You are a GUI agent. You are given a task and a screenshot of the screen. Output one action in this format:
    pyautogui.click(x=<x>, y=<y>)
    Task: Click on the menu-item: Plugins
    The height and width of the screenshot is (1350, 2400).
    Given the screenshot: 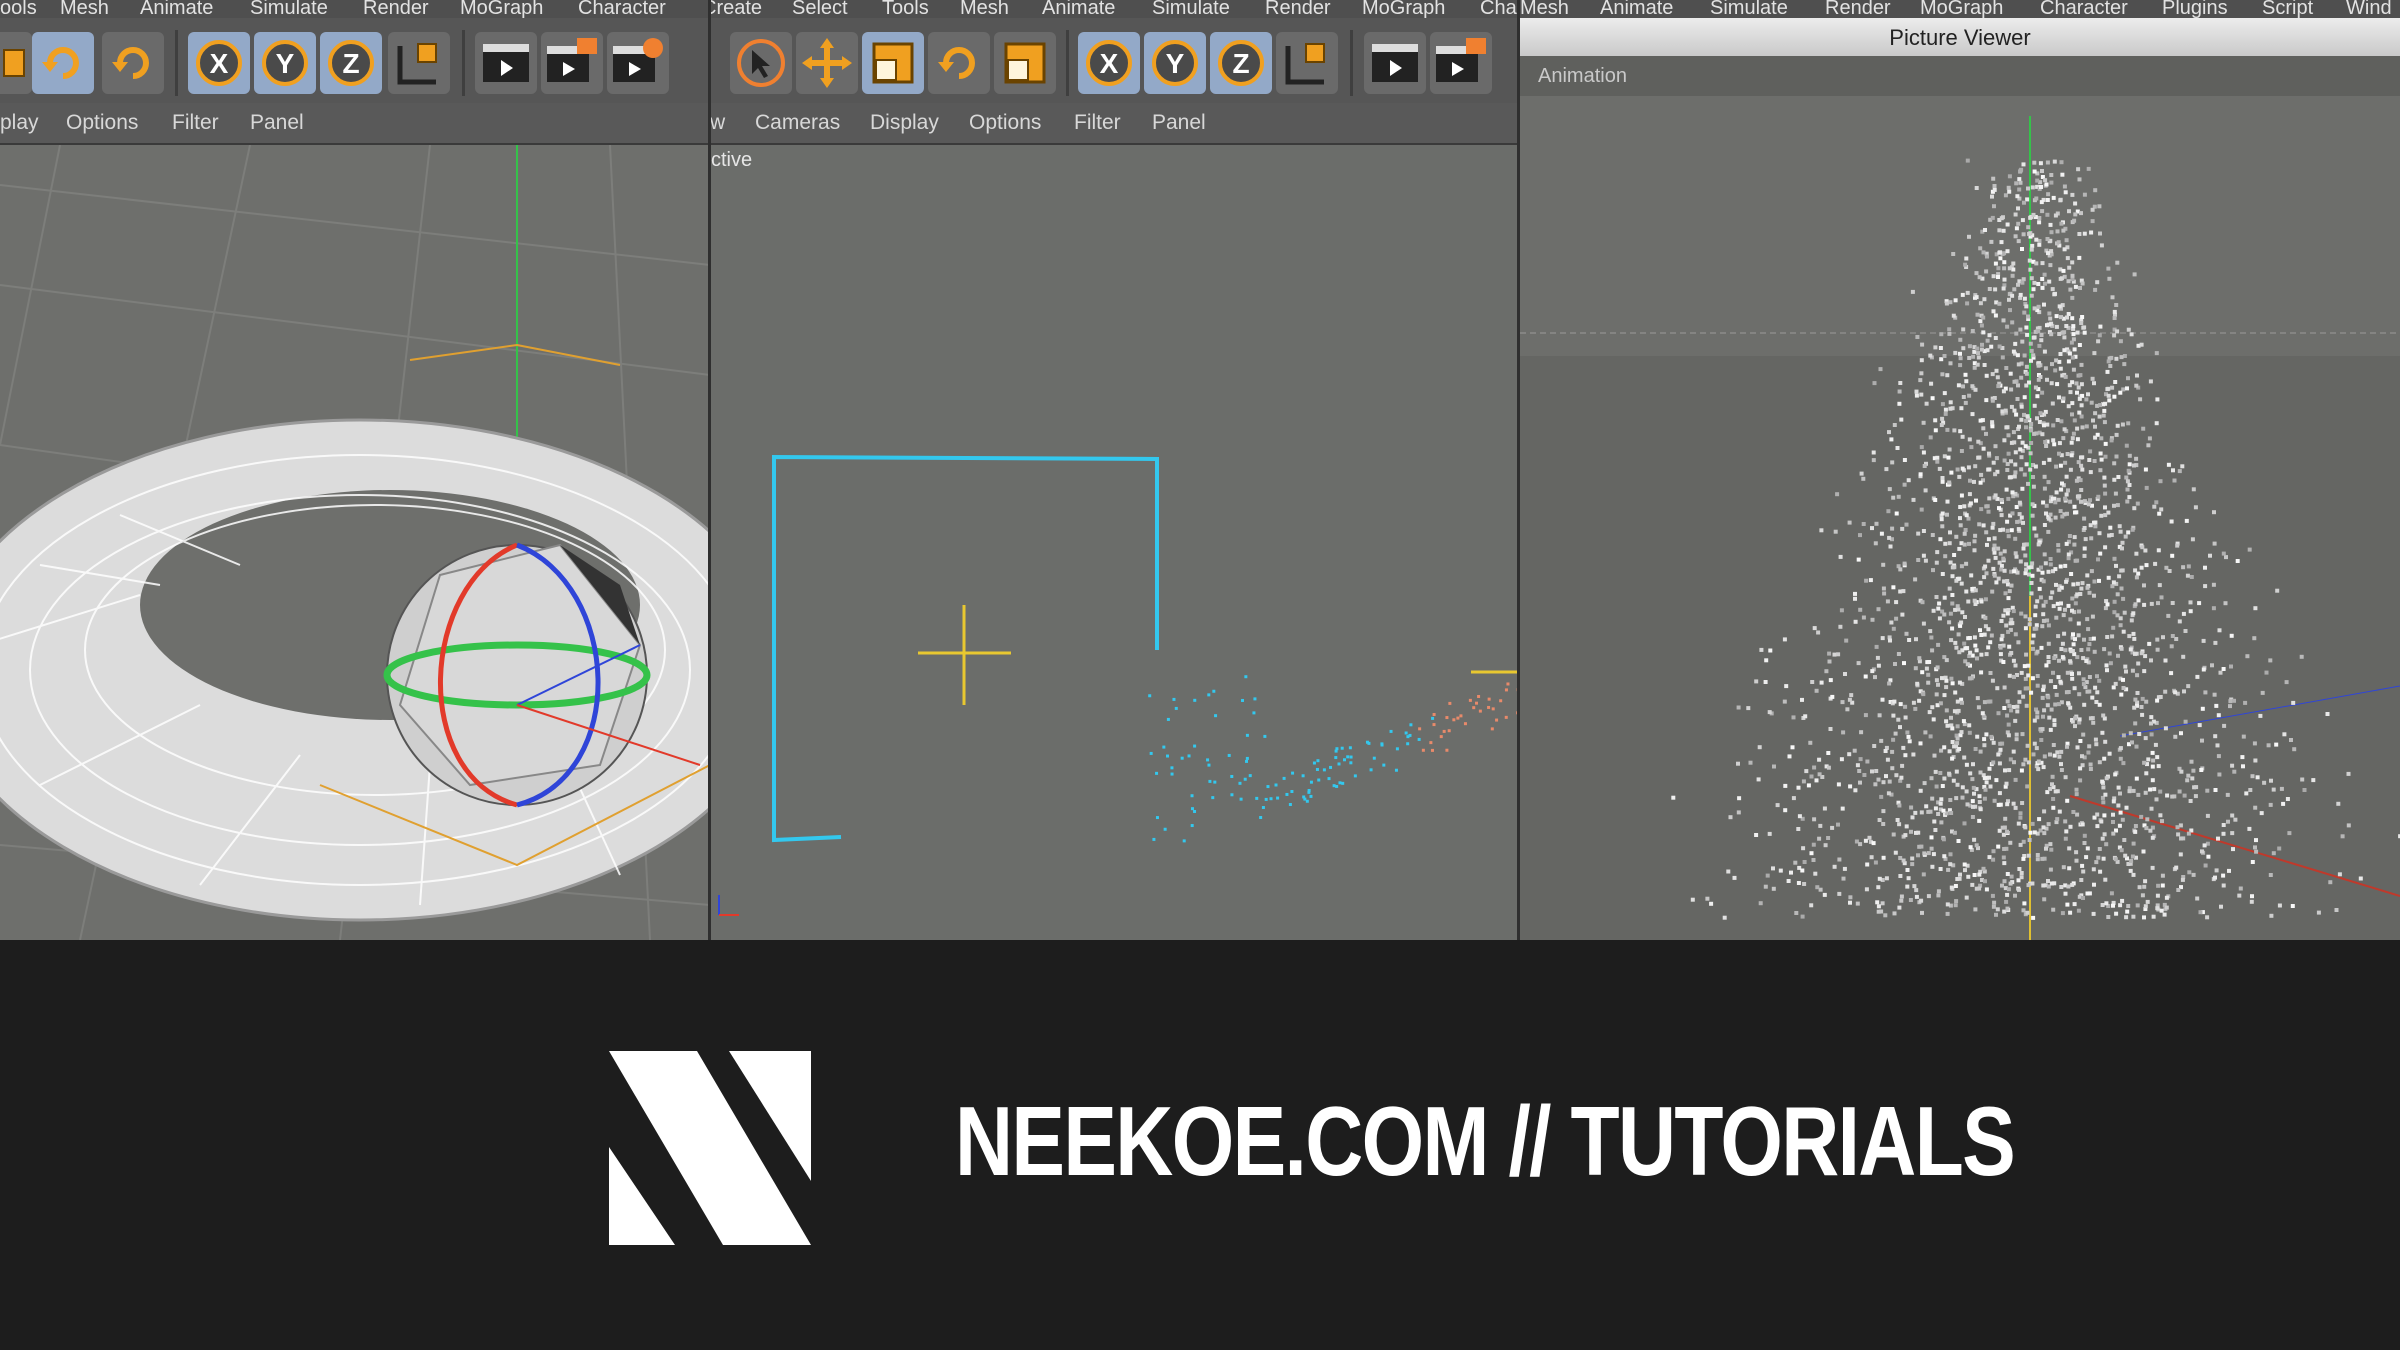 What is the action you would take?
    pyautogui.click(x=2195, y=9)
    